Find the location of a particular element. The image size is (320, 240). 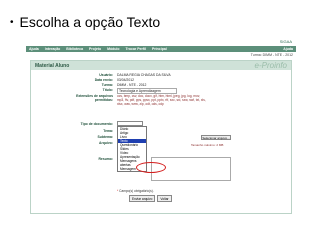

menu-interacao: Interação is located at coordinates (53, 49).